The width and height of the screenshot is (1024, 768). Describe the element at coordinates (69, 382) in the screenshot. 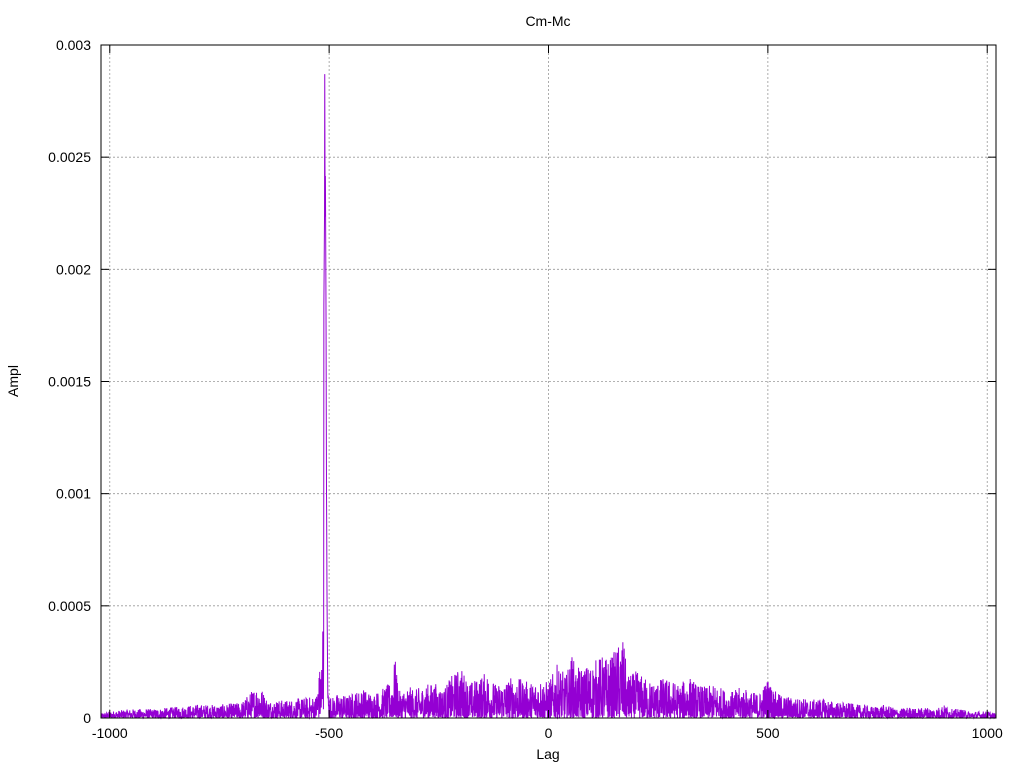

I see `y-tick-label: 0.0015` at that location.